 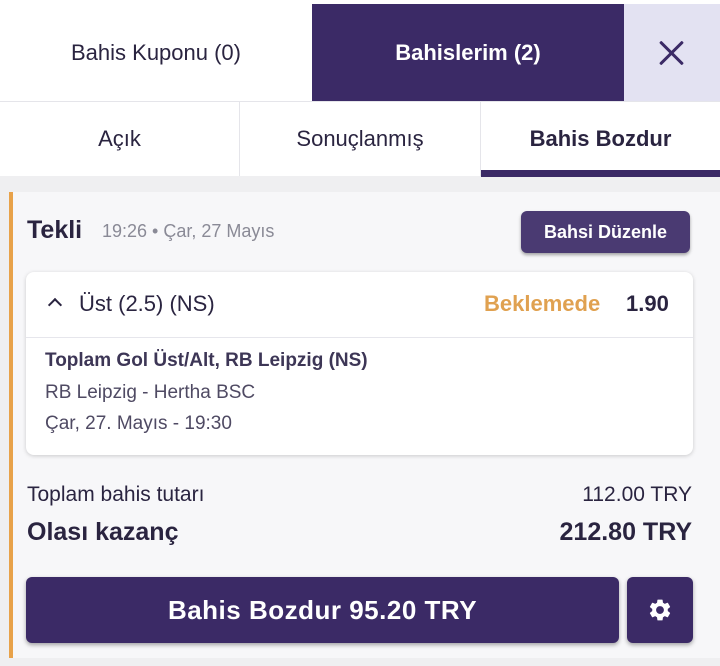 What do you see at coordinates (120, 139) in the screenshot?
I see `tab-open: Açık` at bounding box center [120, 139].